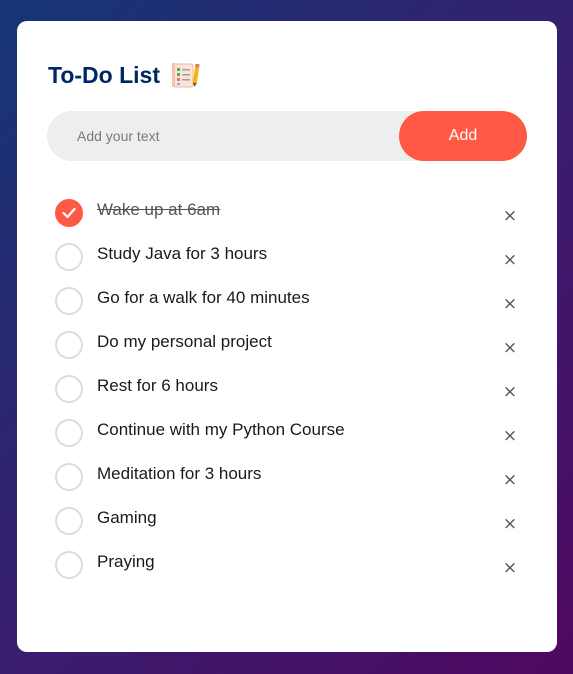 The image size is (573, 674). I want to click on task-item: Meditation for 3 hours ×, so click(289, 479).